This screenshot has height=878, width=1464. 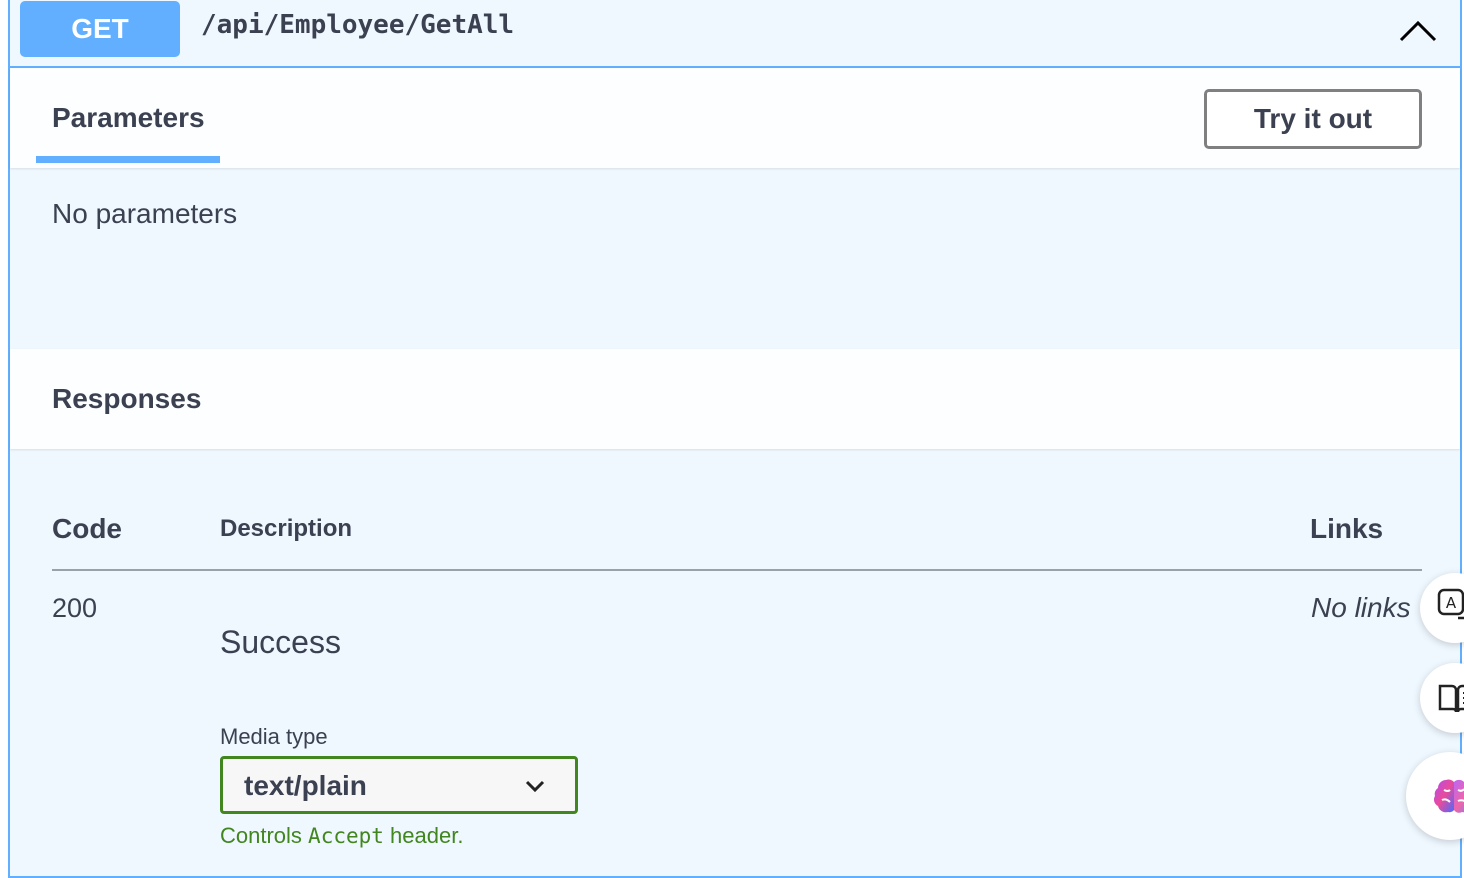 I want to click on chevron-up-icon, so click(x=1418, y=31).